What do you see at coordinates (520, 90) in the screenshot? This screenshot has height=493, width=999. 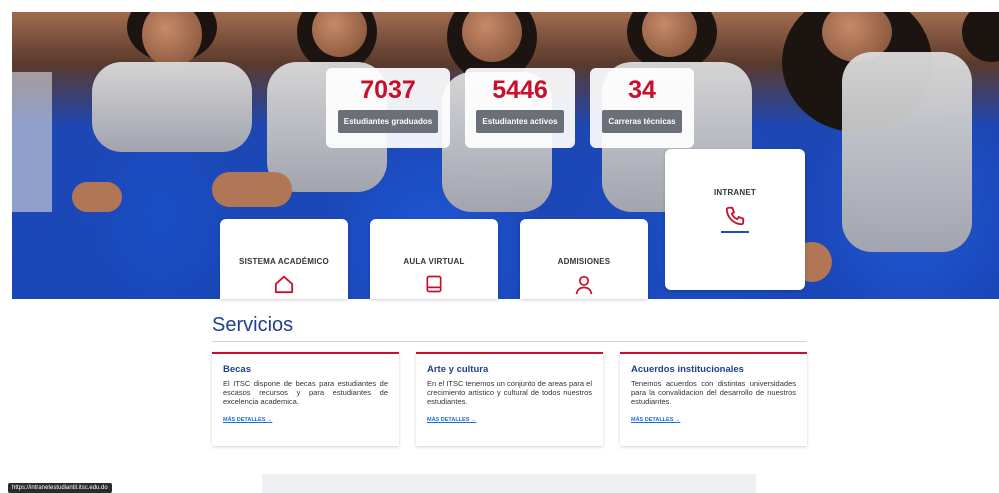 I see `stat-value: 5446` at bounding box center [520, 90].